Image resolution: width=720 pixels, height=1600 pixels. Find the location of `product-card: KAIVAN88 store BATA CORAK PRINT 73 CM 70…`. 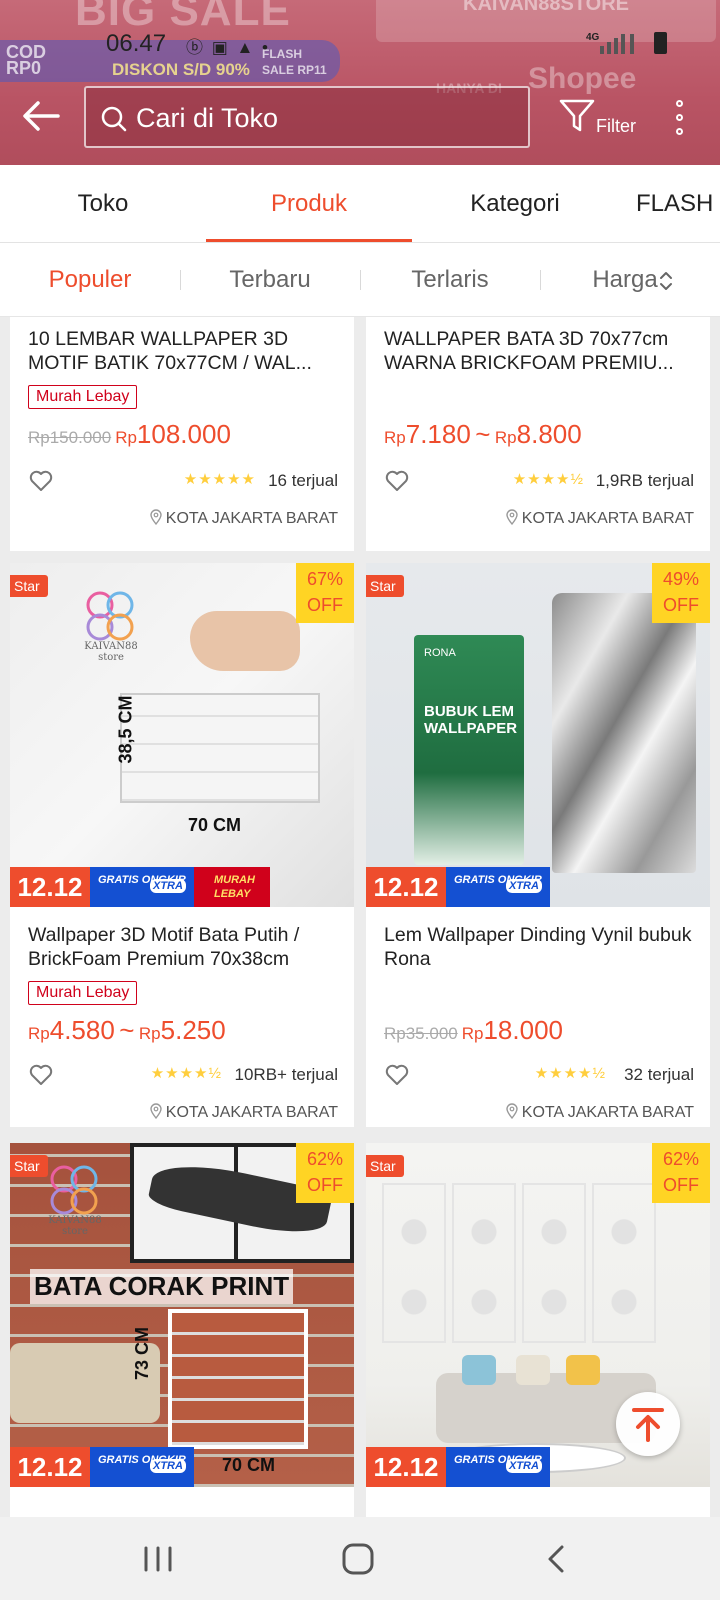

product-card: KAIVAN88 store BATA CORAK PRINT 73 CM 70… is located at coordinates (182, 1330).